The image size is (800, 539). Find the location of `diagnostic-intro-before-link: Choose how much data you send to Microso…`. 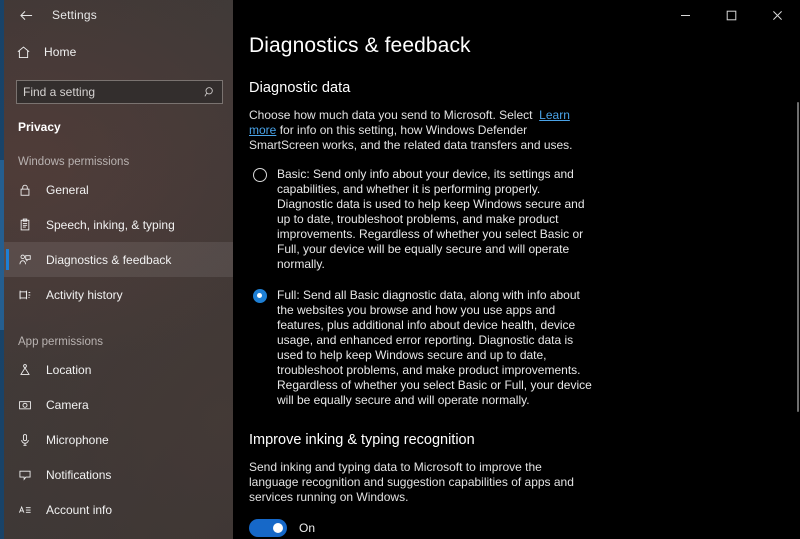

diagnostic-intro-before-link: Choose how much data you send to Microso… is located at coordinates (391, 115).